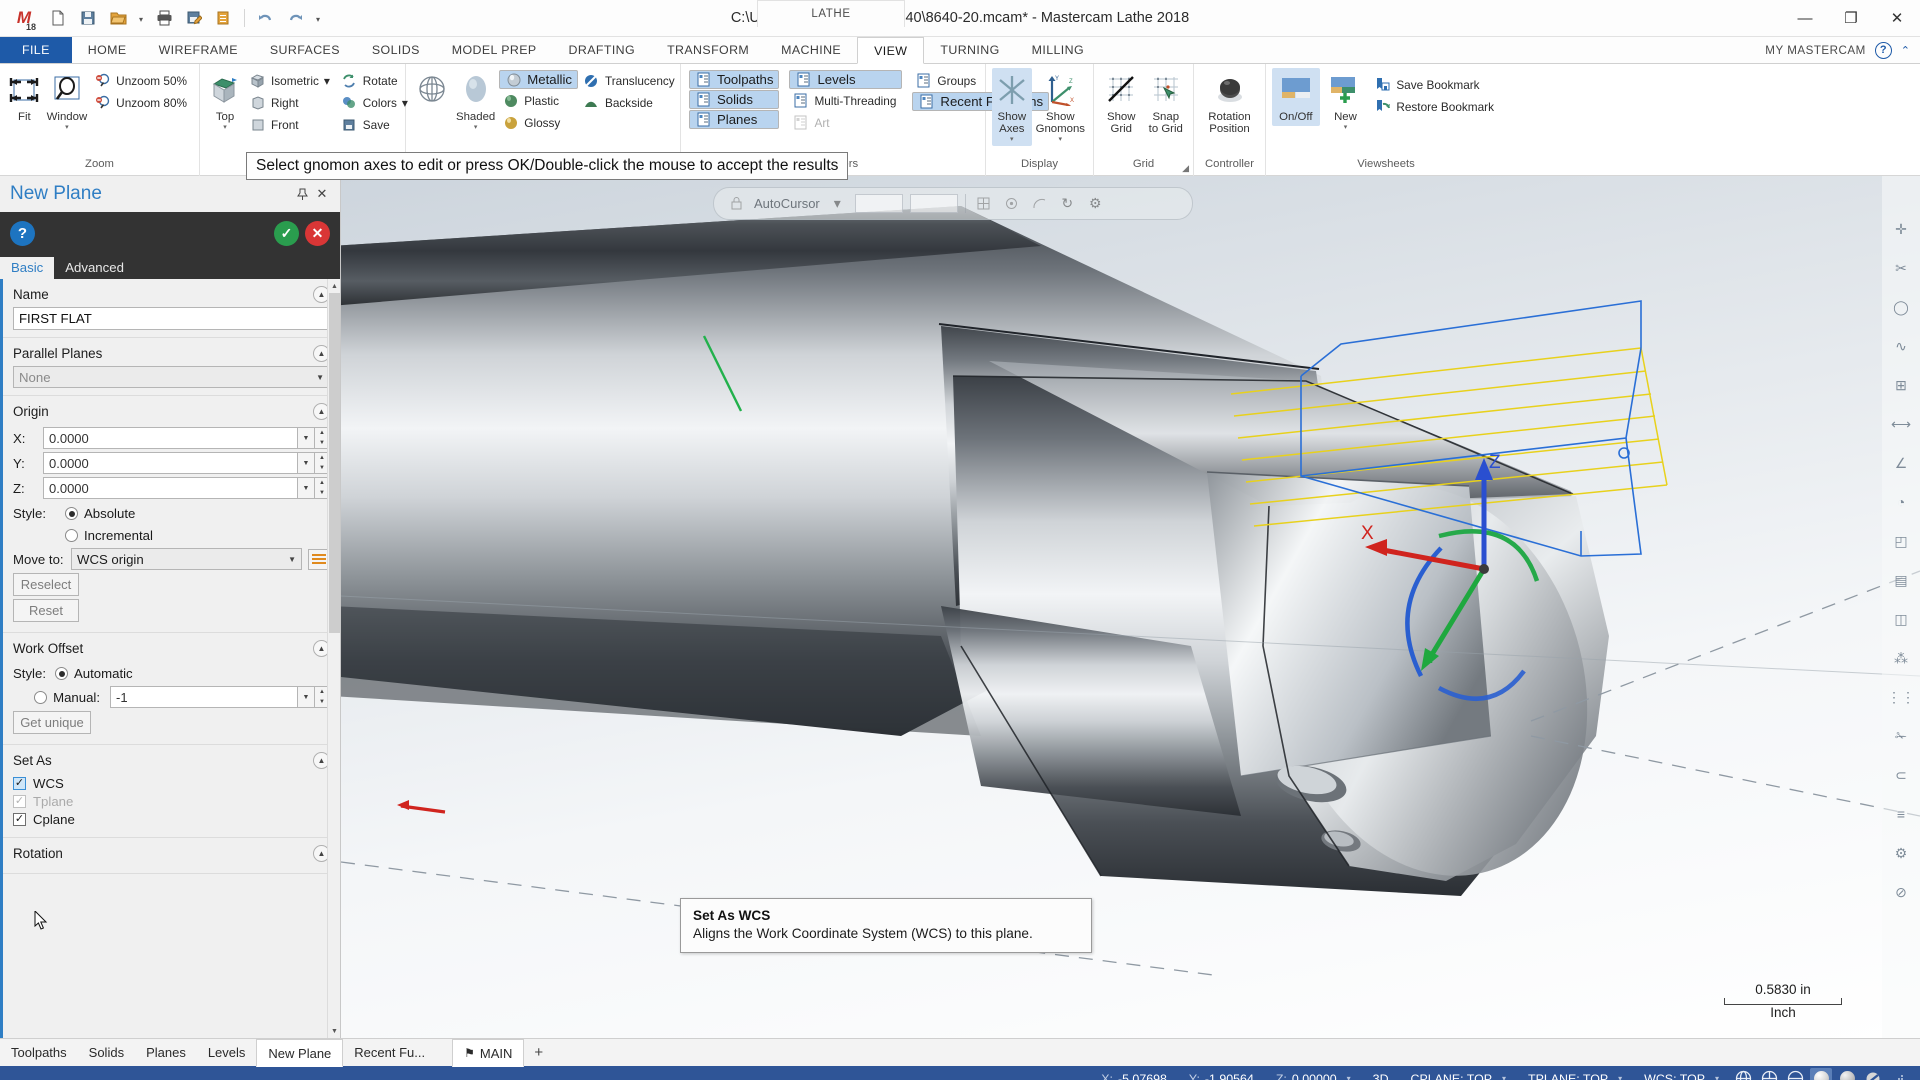 Image resolution: width=1920 pixels, height=1080 pixels. I want to click on work-offset-manual-radio: Manual:, so click(67, 697).